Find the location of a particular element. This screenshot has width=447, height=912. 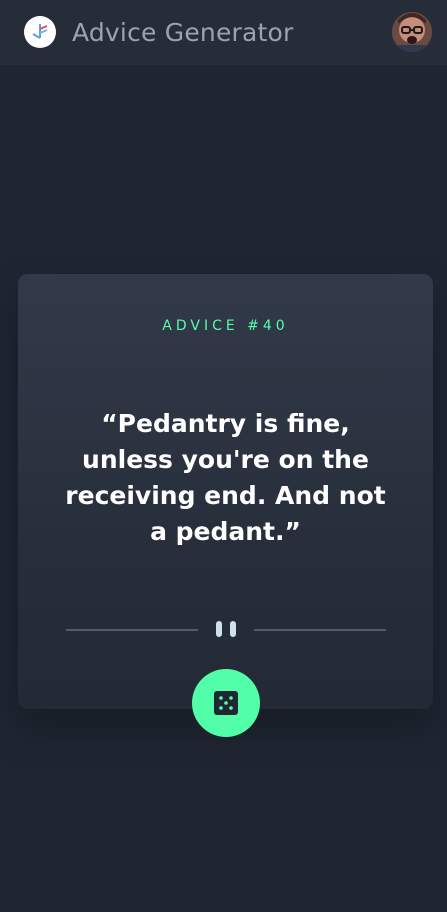

divider-line-left is located at coordinates (132, 630).